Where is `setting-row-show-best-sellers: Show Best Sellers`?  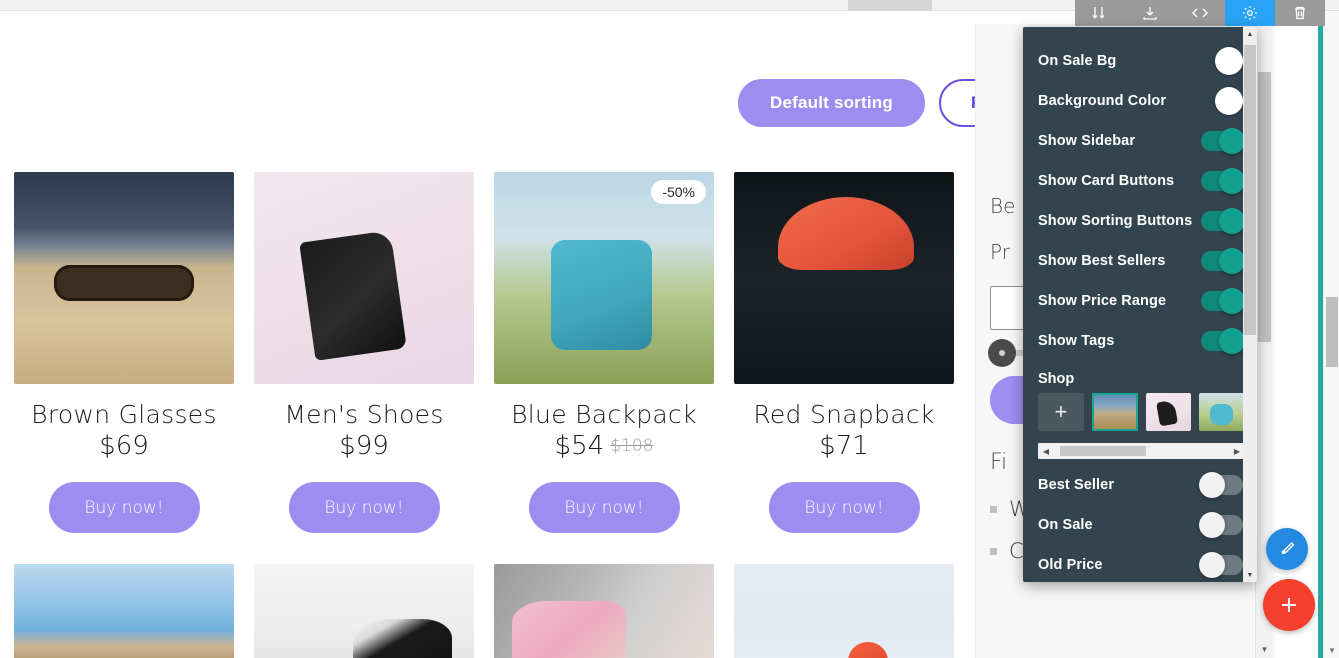 setting-row-show-best-sellers: Show Best Sellers is located at coordinates (1140, 261).